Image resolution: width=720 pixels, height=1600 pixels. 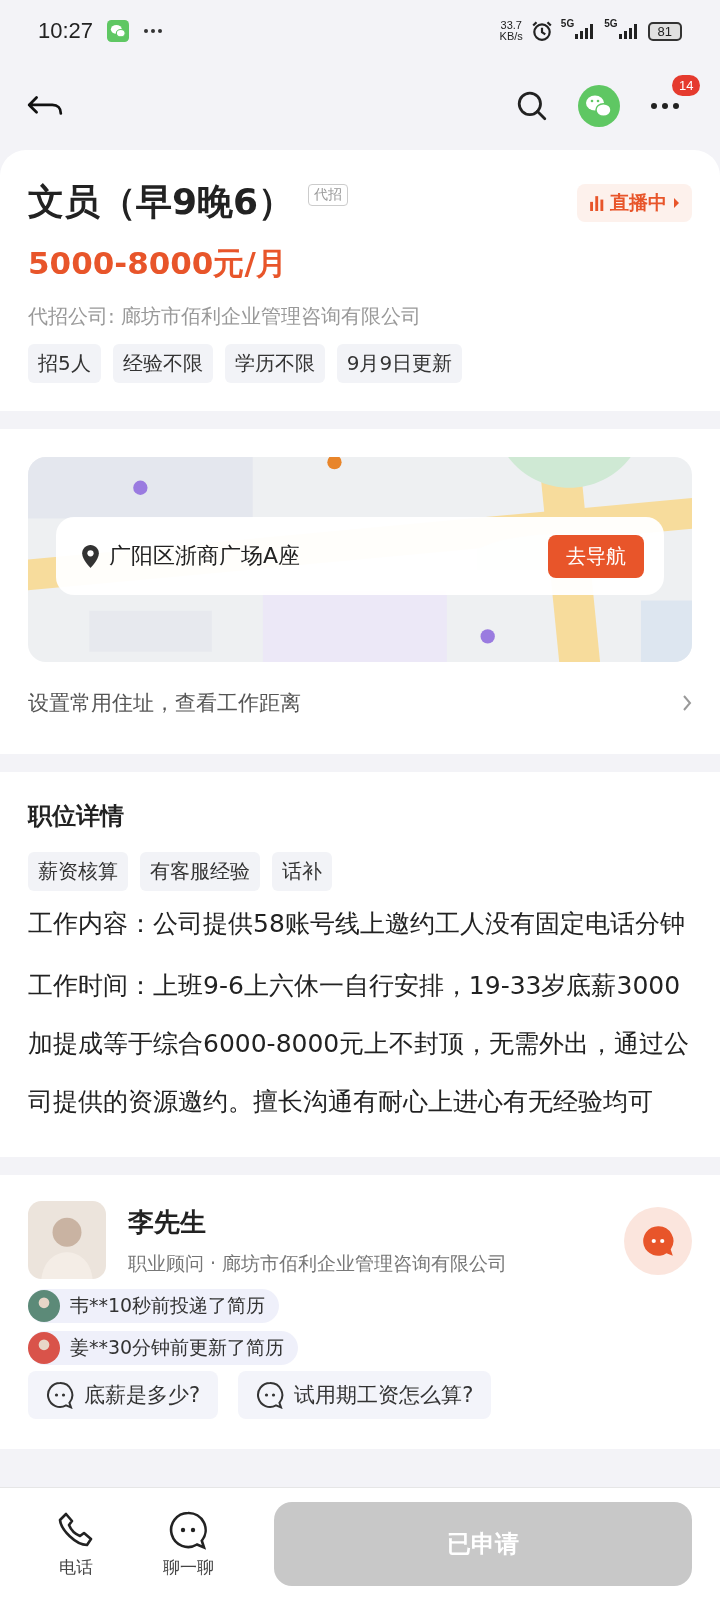 I want to click on home-address-link: 设置常用住址，查看工作距离, so click(x=360, y=703).